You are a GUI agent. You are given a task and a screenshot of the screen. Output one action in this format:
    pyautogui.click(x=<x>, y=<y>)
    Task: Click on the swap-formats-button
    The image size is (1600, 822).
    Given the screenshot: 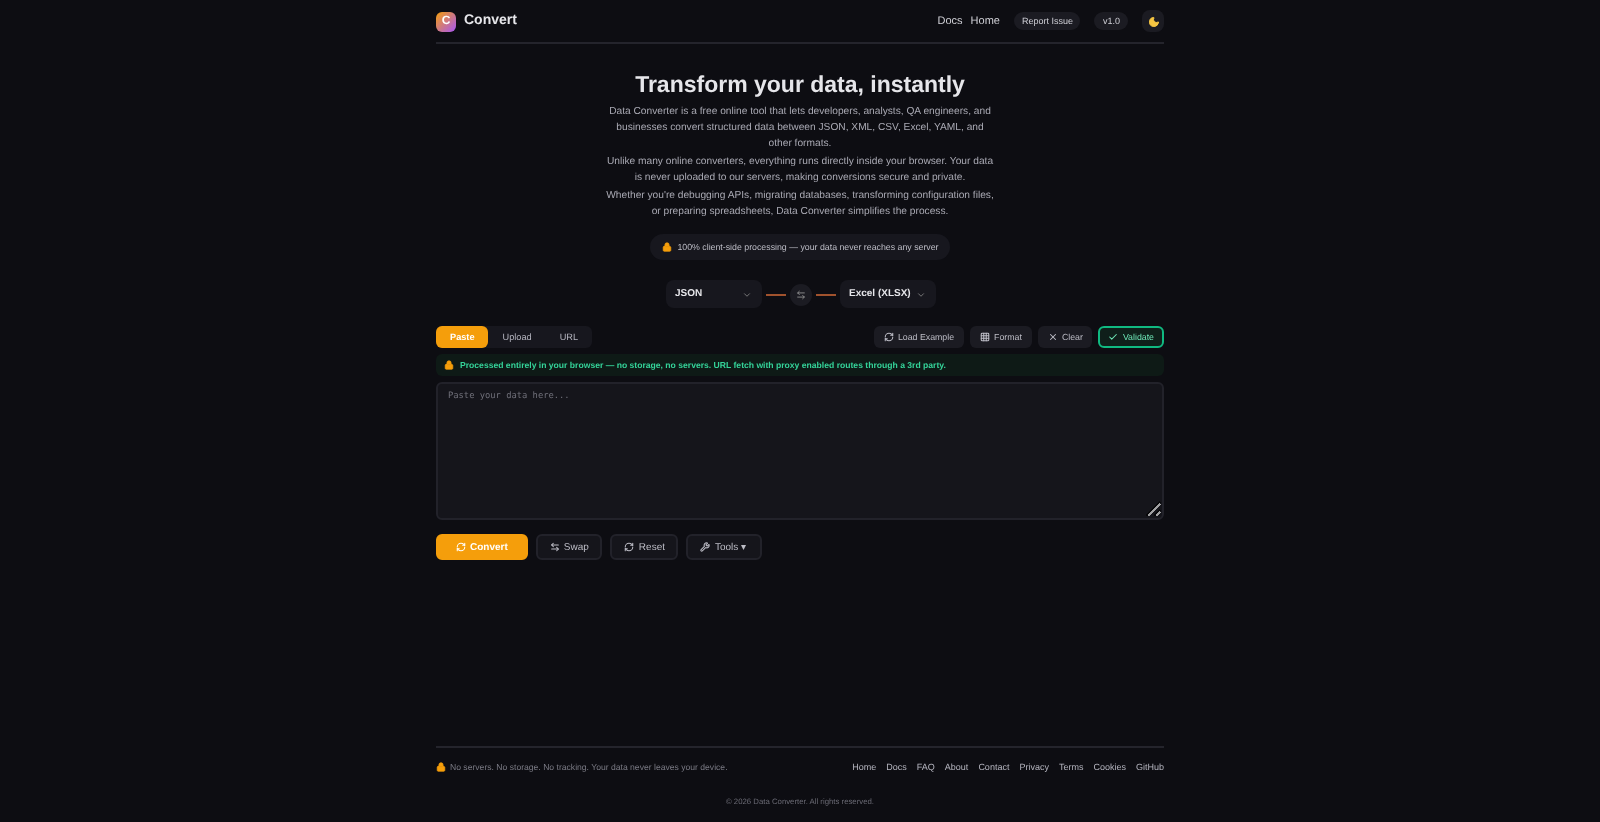 What is the action you would take?
    pyautogui.click(x=800, y=294)
    